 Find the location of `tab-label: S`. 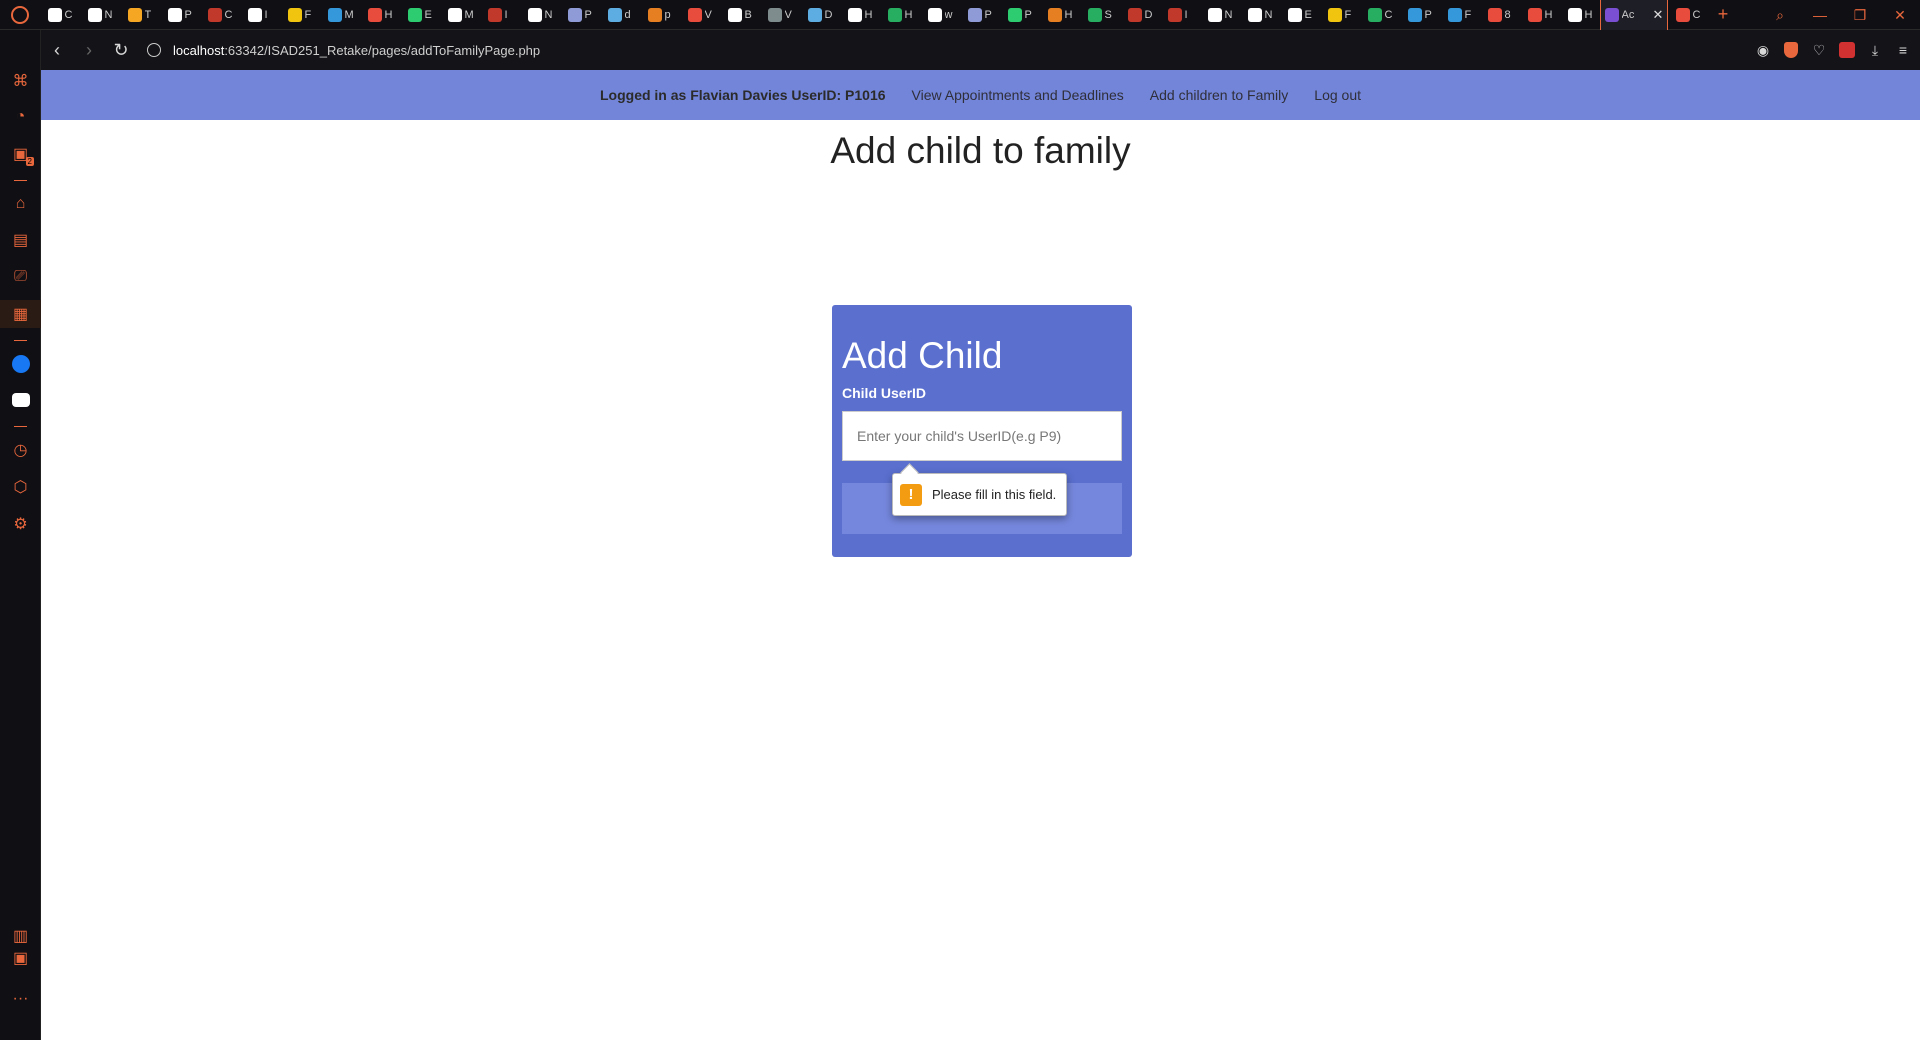

tab-label: S is located at coordinates (1108, 14).